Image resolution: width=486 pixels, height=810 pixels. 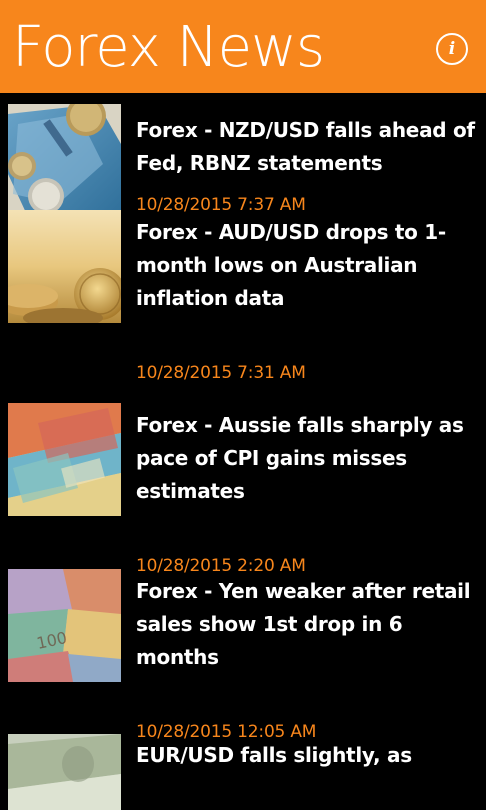 I want to click on app-title: Forex News, so click(x=168, y=47).